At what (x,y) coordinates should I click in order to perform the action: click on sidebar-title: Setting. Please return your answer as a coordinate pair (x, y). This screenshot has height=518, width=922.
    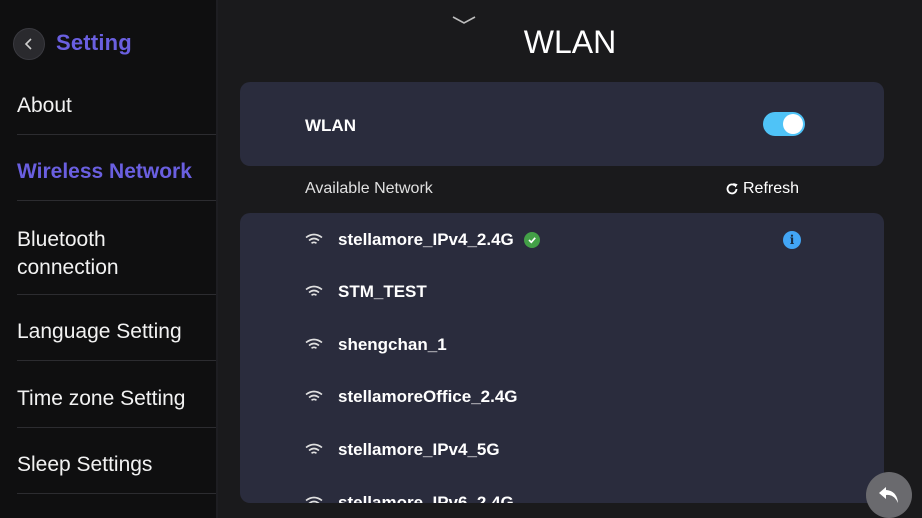
    Looking at the image, I should click on (94, 42).